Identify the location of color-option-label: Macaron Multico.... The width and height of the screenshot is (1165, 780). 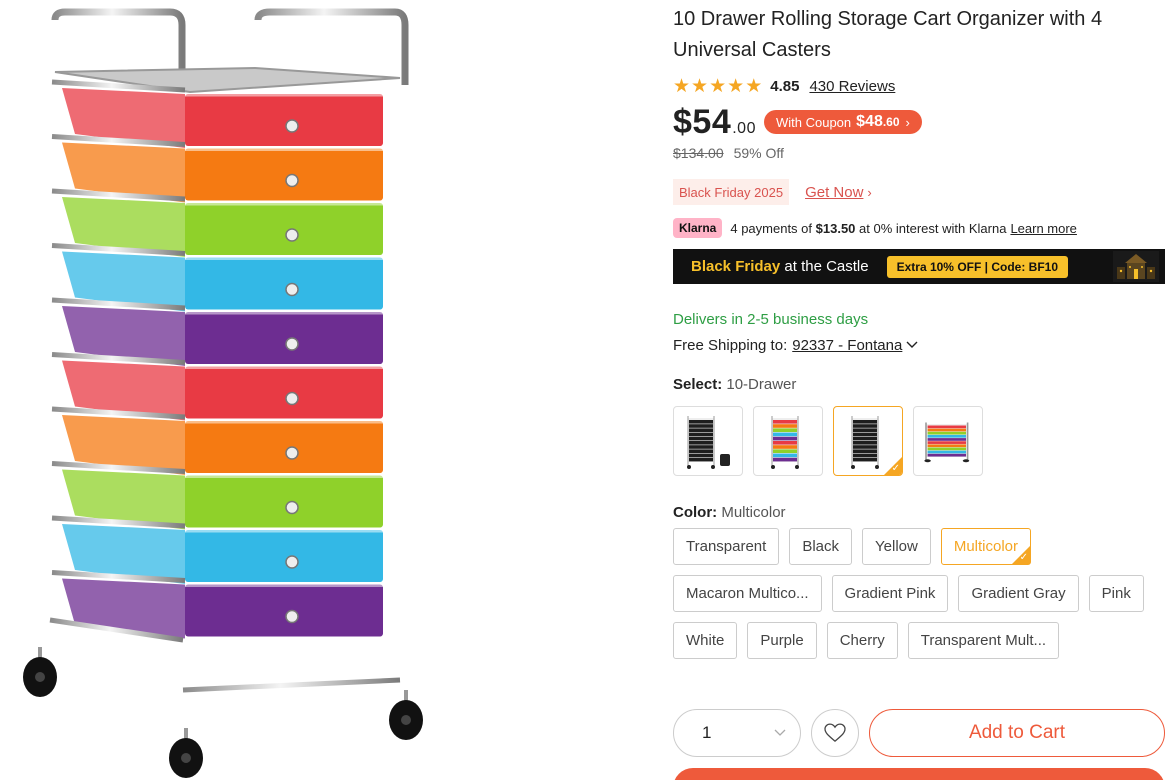
(747, 593).